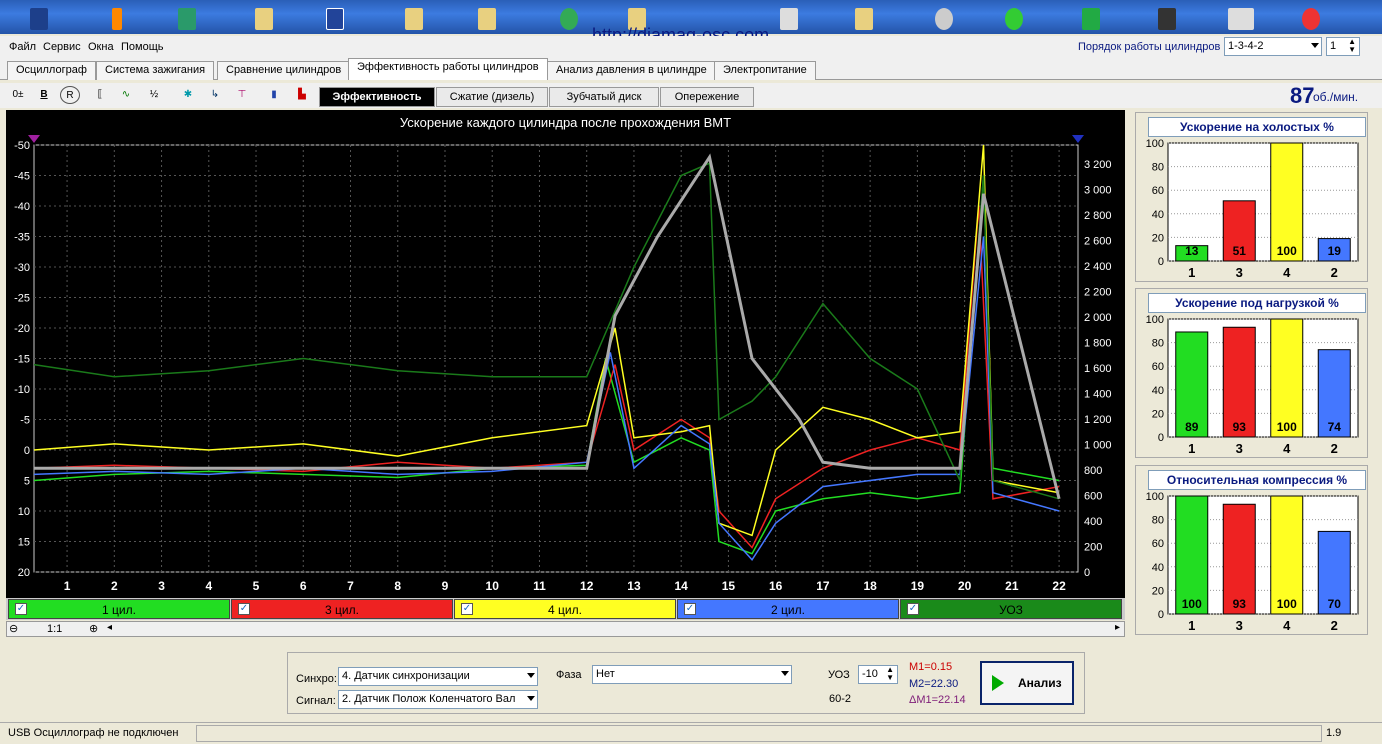 The image size is (1382, 744). What do you see at coordinates (13, 628) in the screenshot?
I see `zoom-out-icon: ⊖` at bounding box center [13, 628].